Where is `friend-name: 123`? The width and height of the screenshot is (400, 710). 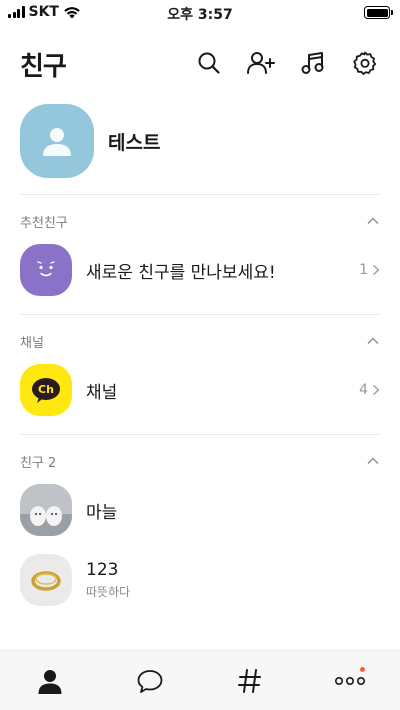 friend-name: 123 is located at coordinates (102, 570).